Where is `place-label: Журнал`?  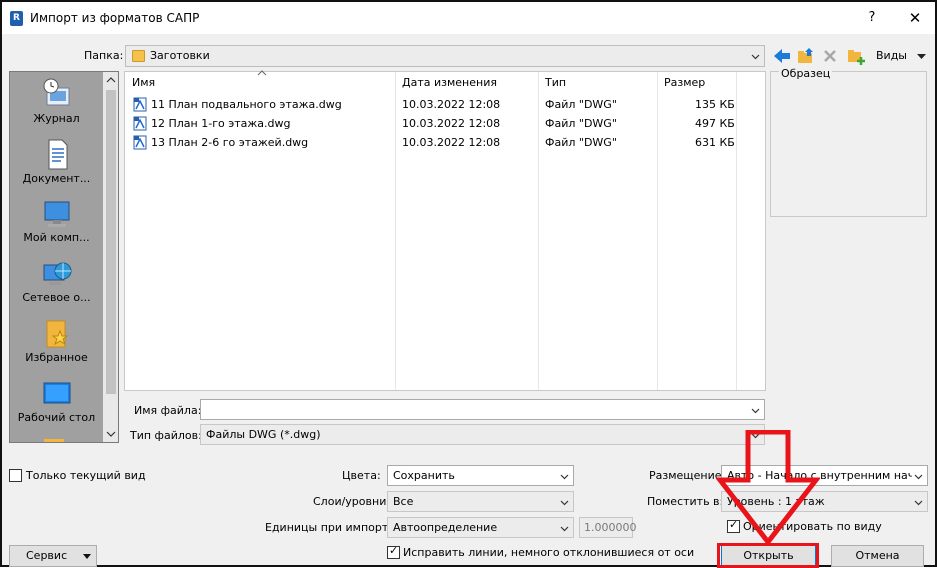
place-label: Журнал is located at coordinates (56, 118).